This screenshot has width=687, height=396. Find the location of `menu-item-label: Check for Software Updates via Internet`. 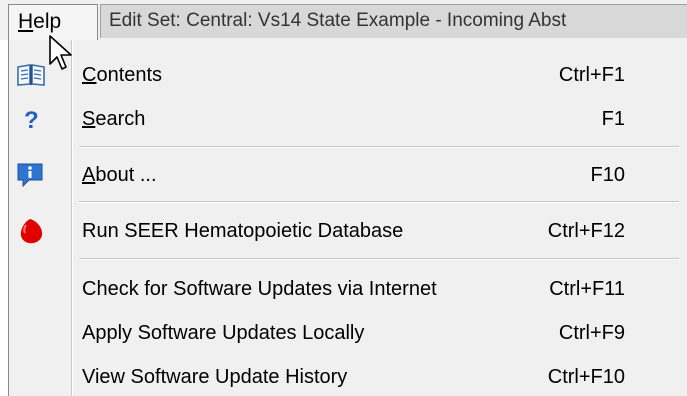

menu-item-label: Check for Software Updates via Internet is located at coordinates (259, 289).